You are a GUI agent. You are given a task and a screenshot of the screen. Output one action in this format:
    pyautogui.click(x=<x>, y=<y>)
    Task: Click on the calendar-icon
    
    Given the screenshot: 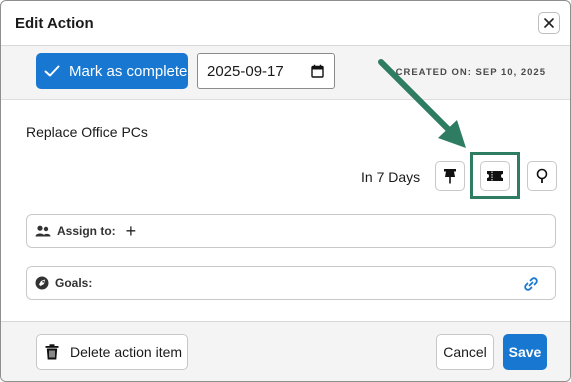 What is the action you would take?
    pyautogui.click(x=317, y=71)
    